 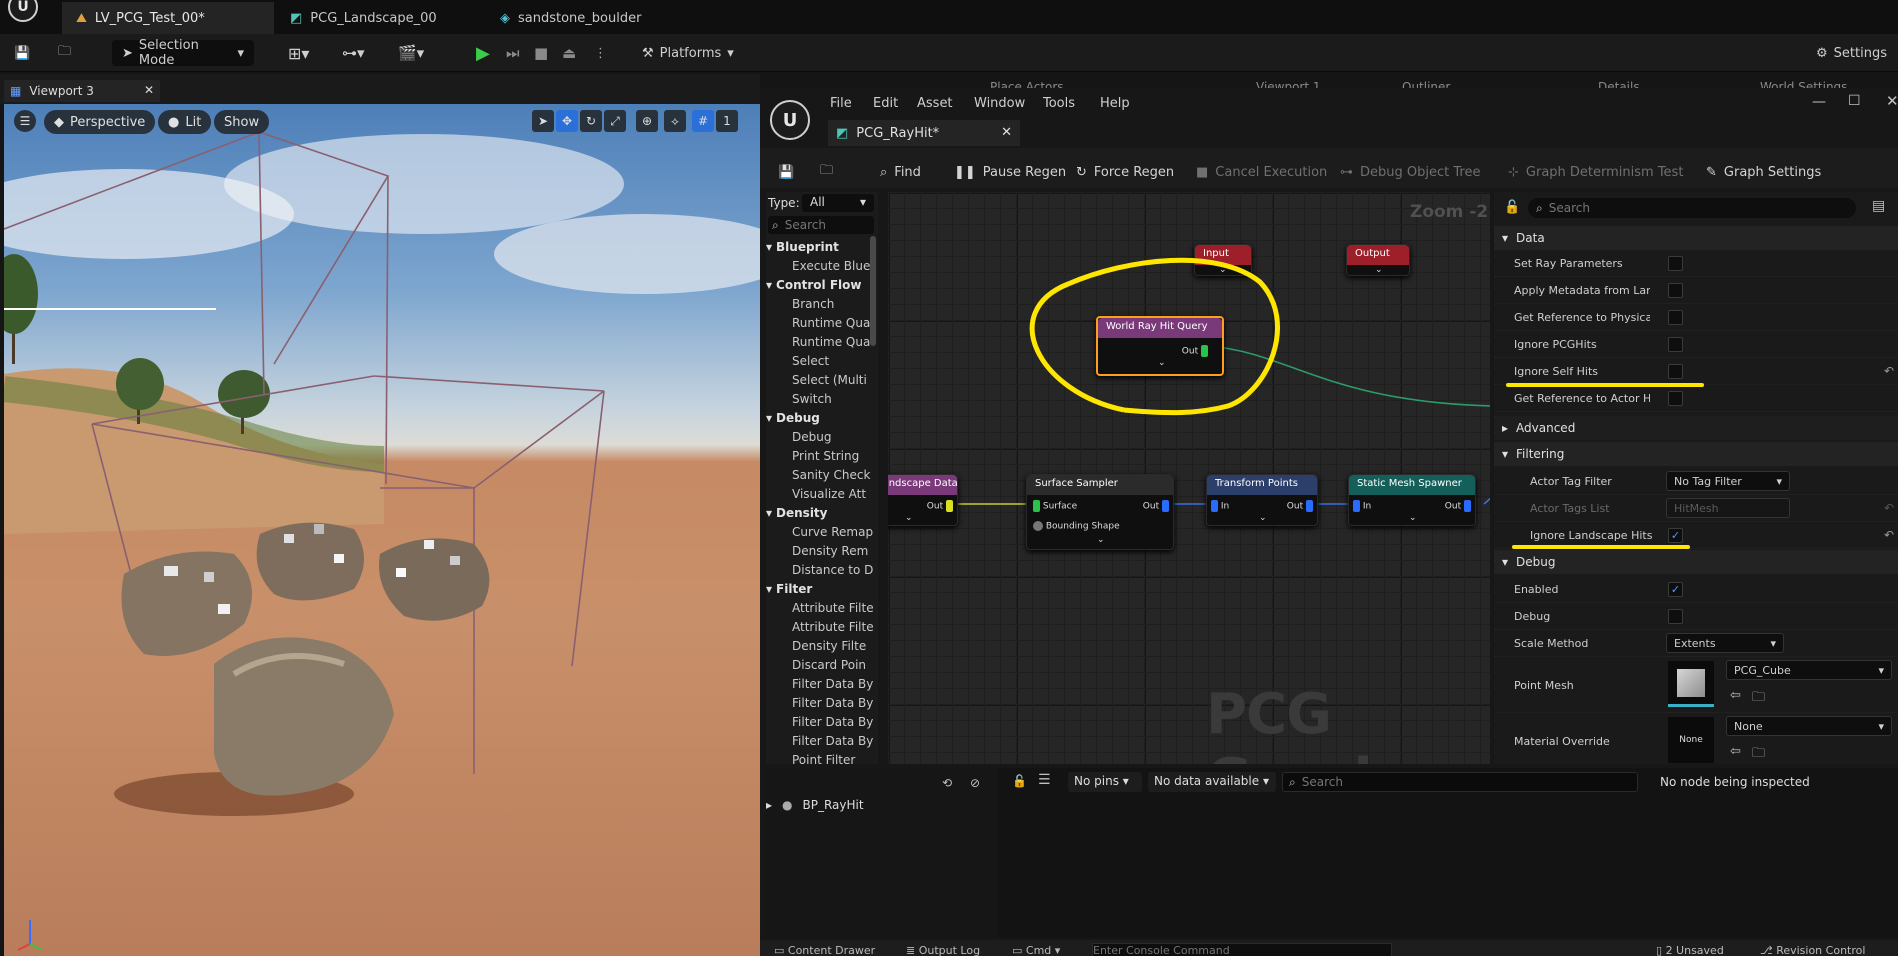 What do you see at coordinates (1691, 740) in the screenshot?
I see `material-thumbnail: None` at bounding box center [1691, 740].